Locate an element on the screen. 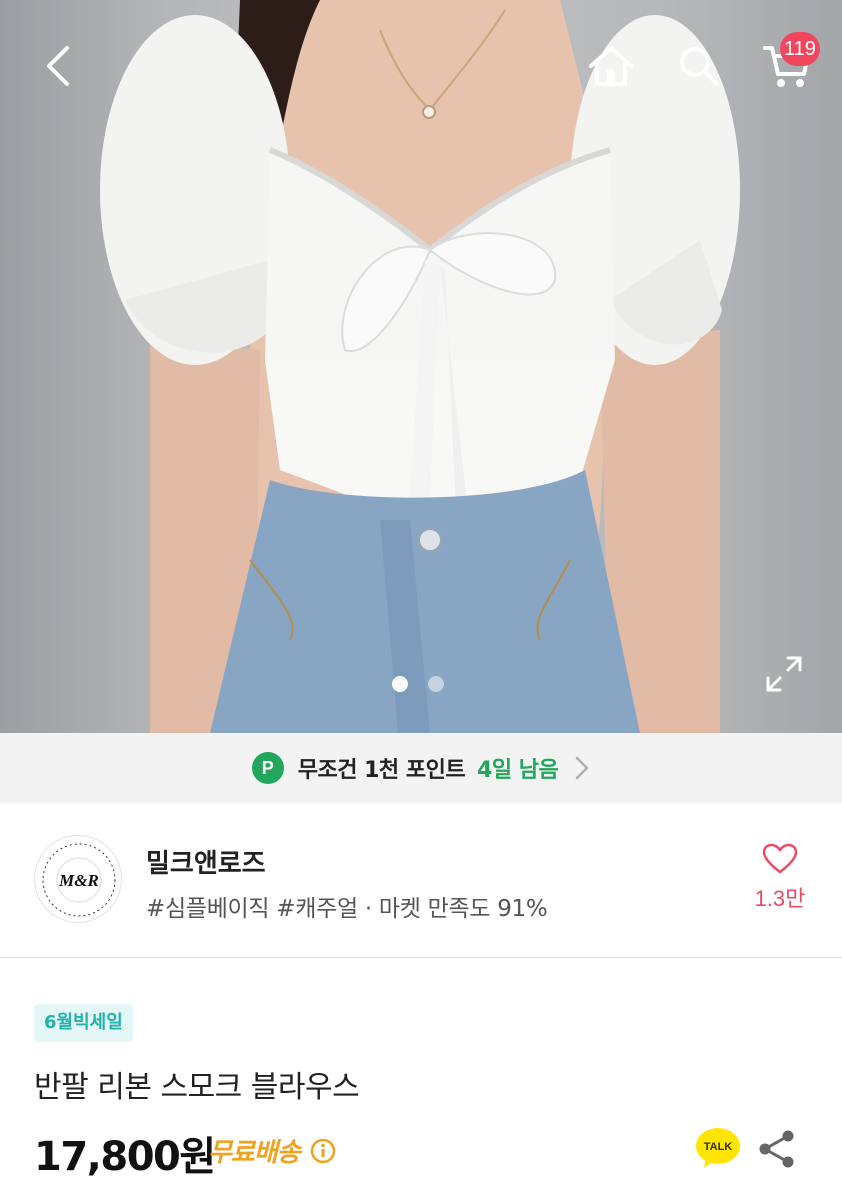 Image resolution: width=842 pixels, height=1200 pixels. home-icon is located at coordinates (611, 66).